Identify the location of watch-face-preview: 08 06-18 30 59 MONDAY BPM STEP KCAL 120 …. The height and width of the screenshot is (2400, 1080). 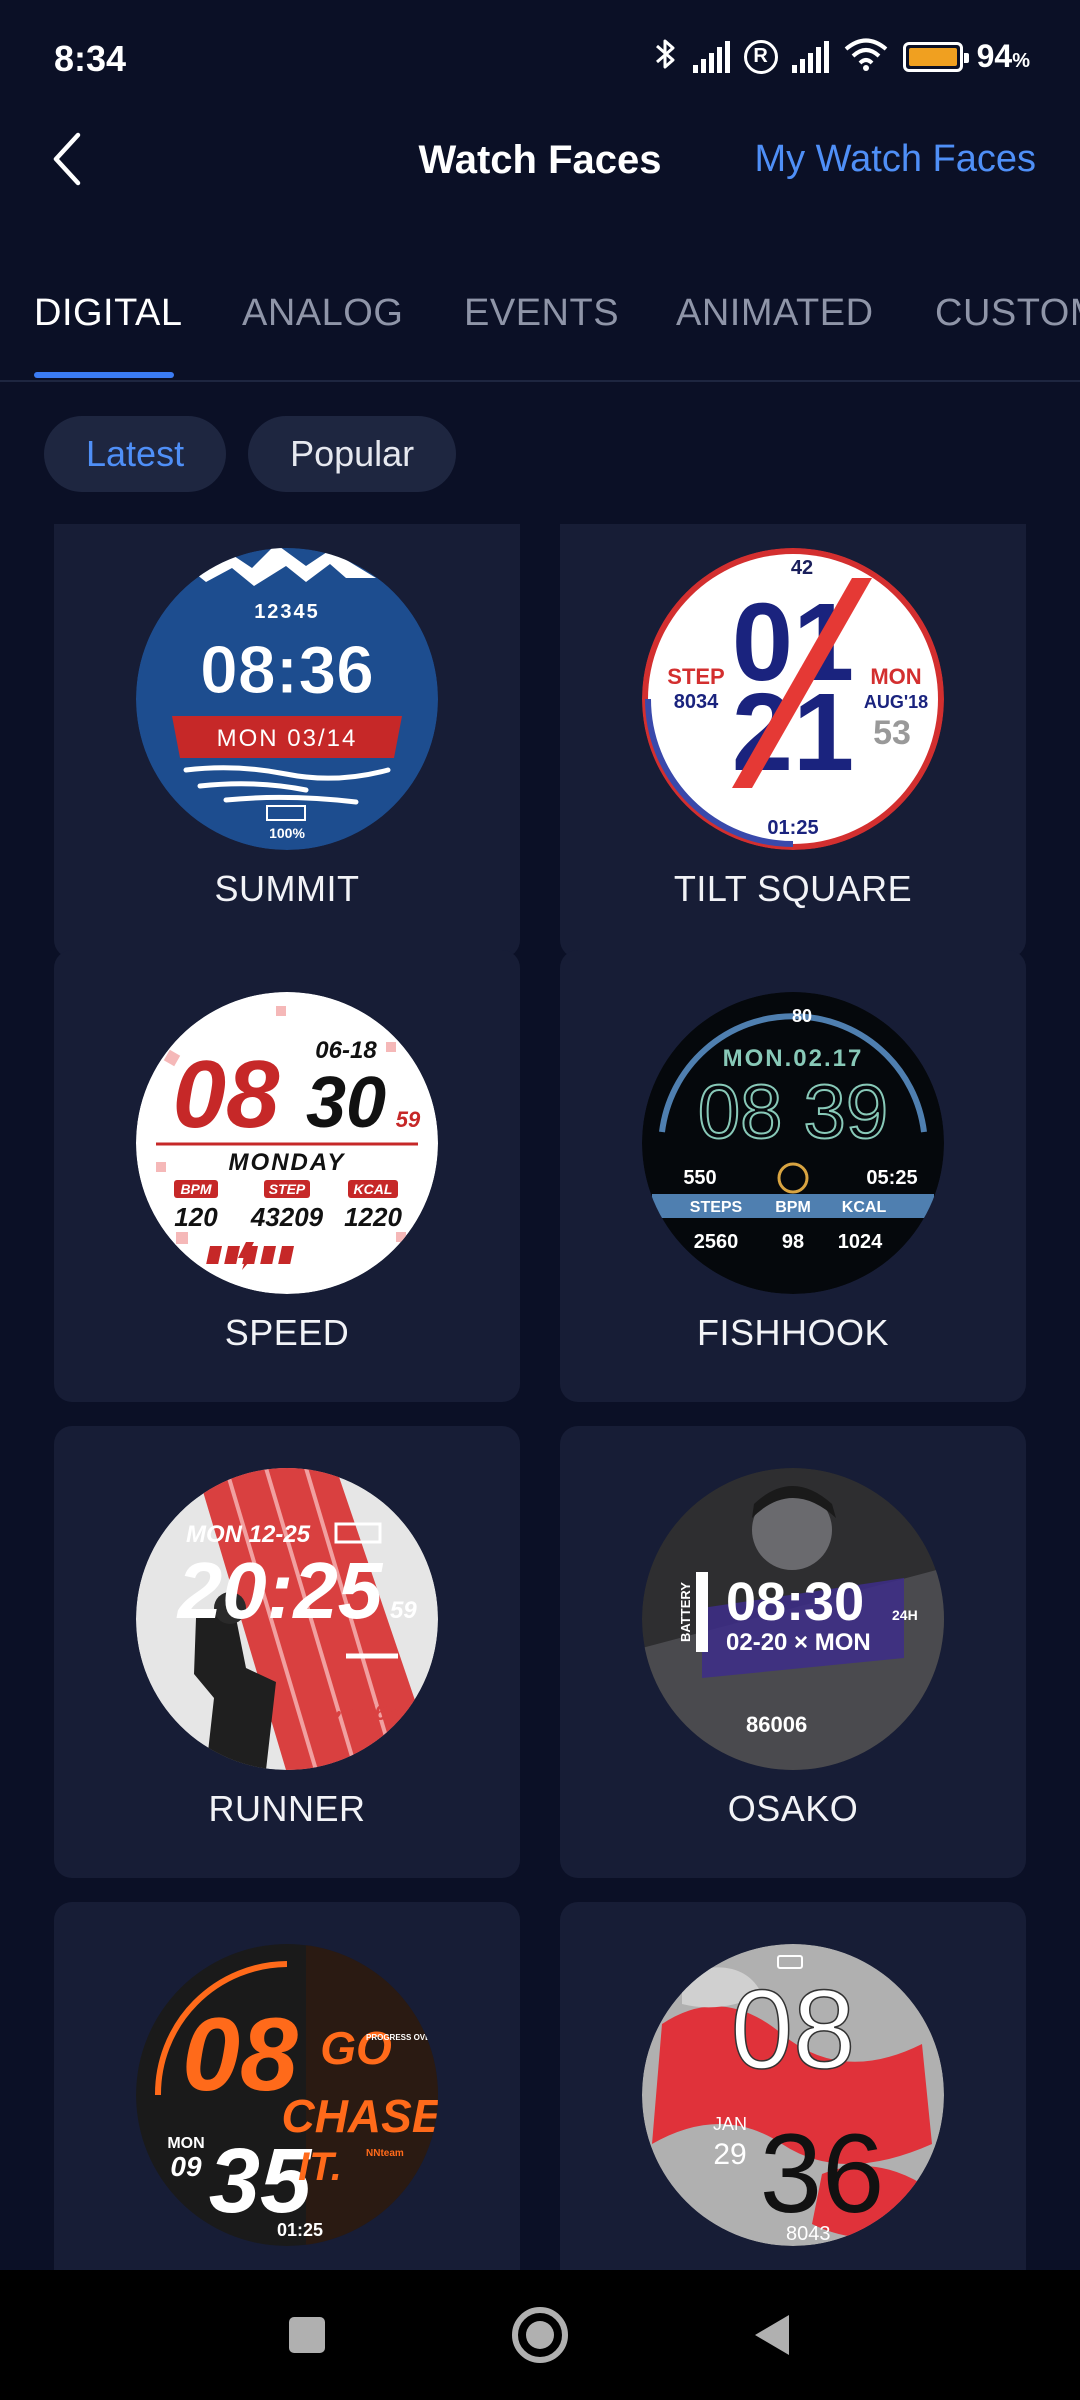
(287, 1143).